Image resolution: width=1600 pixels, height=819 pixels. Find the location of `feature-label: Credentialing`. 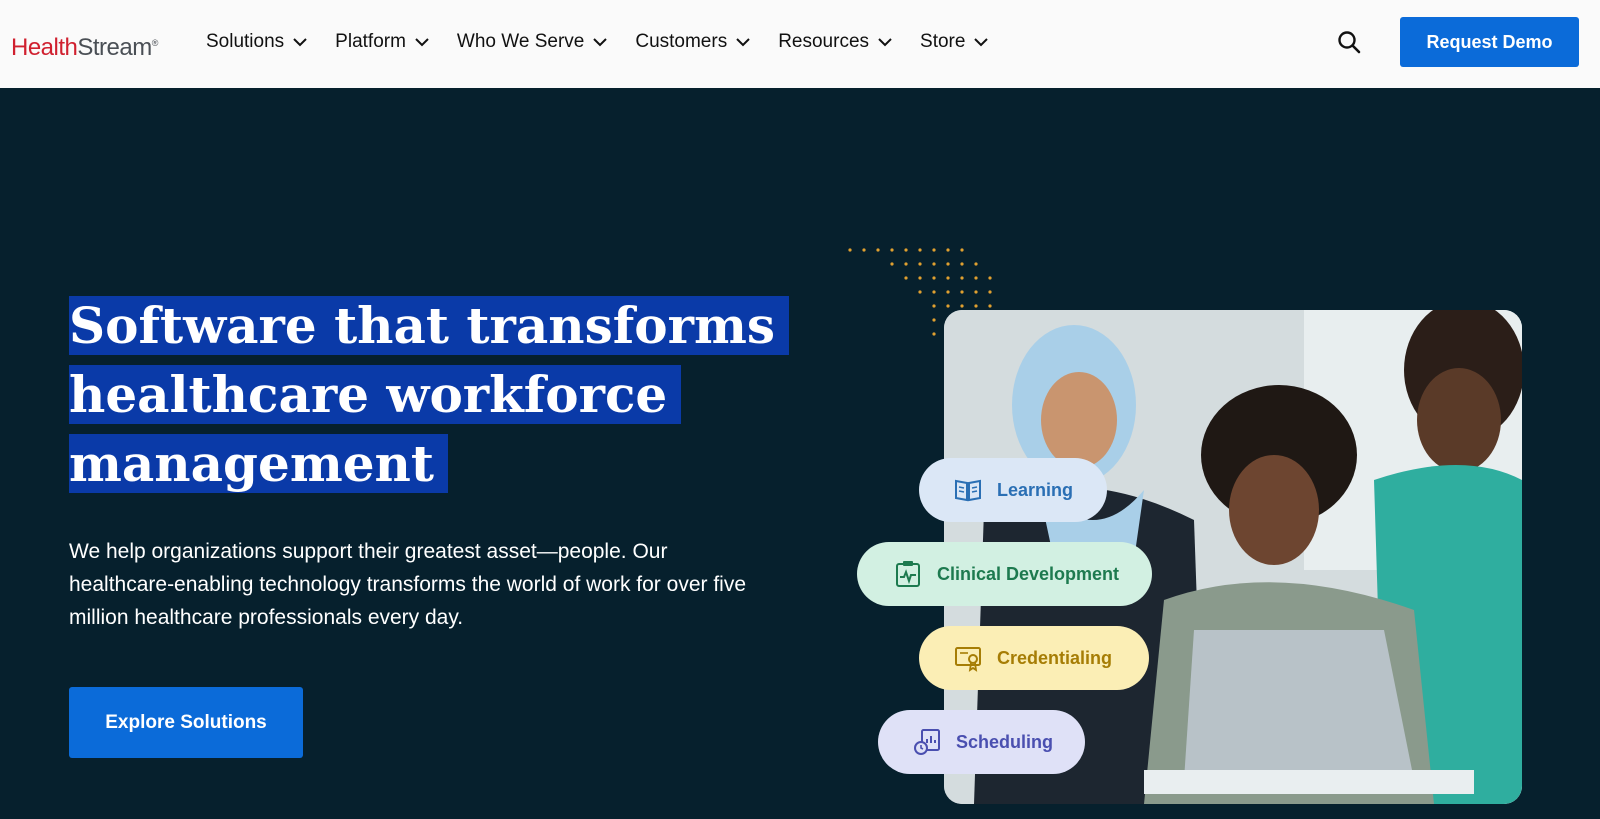

feature-label: Credentialing is located at coordinates (1055, 657).